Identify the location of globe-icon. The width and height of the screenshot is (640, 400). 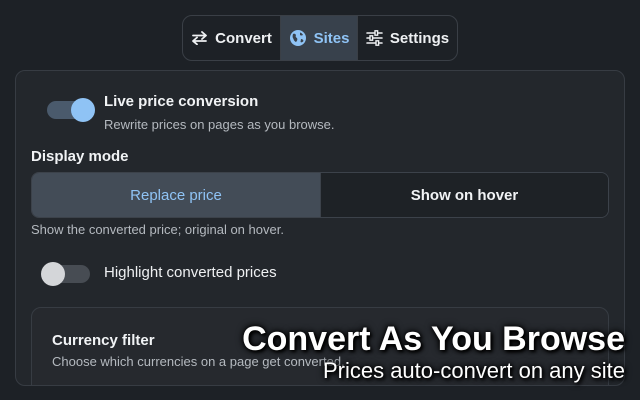
(298, 38).